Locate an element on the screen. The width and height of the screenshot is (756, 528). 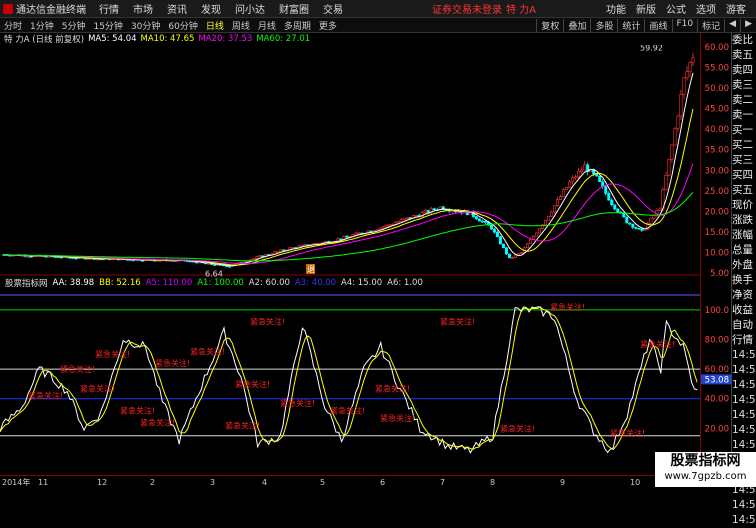
price-tick: 30.00 is located at coordinates (717, 171).